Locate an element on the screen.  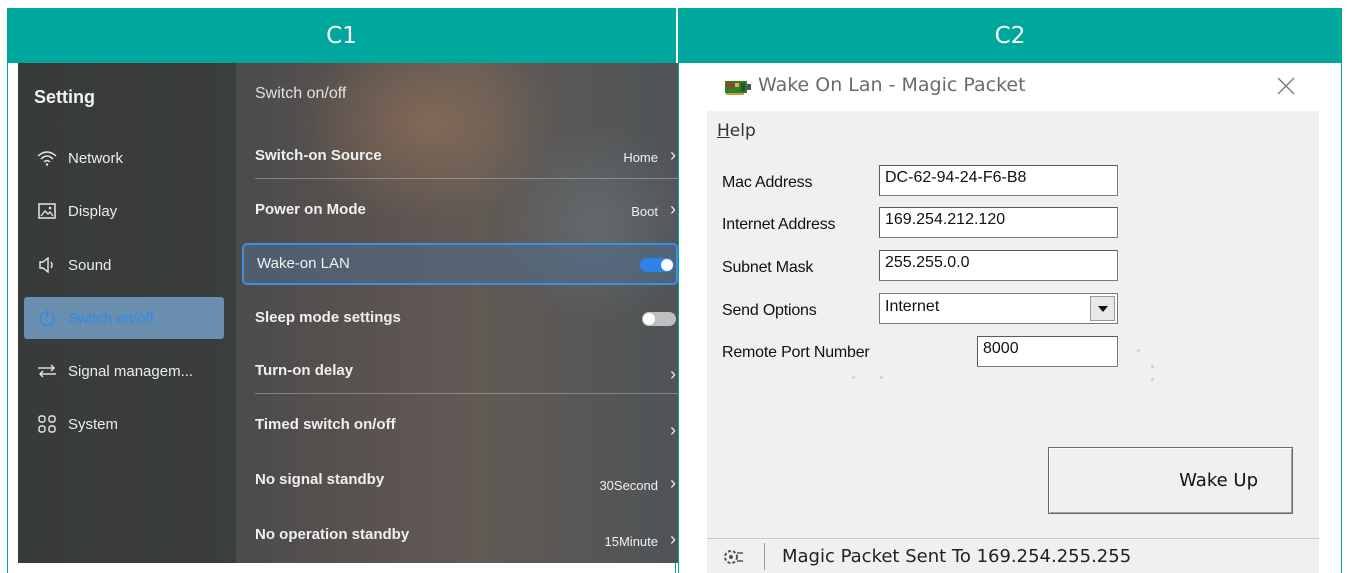
setting-row-sleep-mode: Sleep mode settings is located at coordinates (460, 319).